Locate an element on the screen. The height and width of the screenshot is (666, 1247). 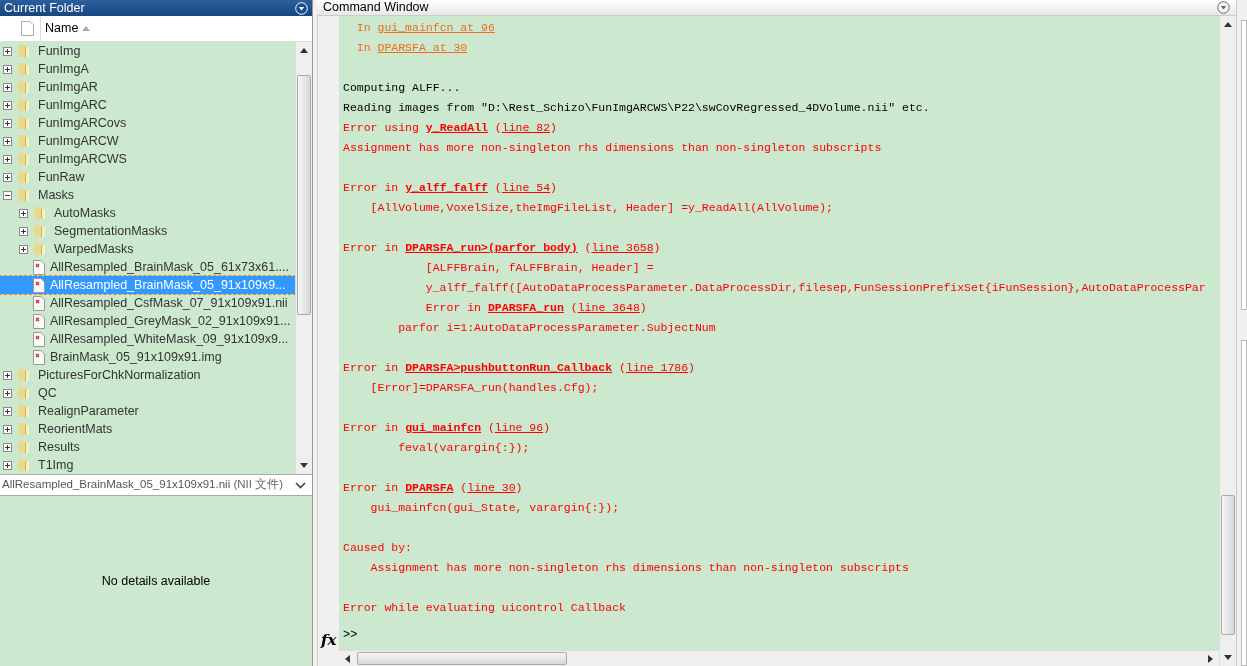
folder-item: AutoMasks is located at coordinates (147, 213).